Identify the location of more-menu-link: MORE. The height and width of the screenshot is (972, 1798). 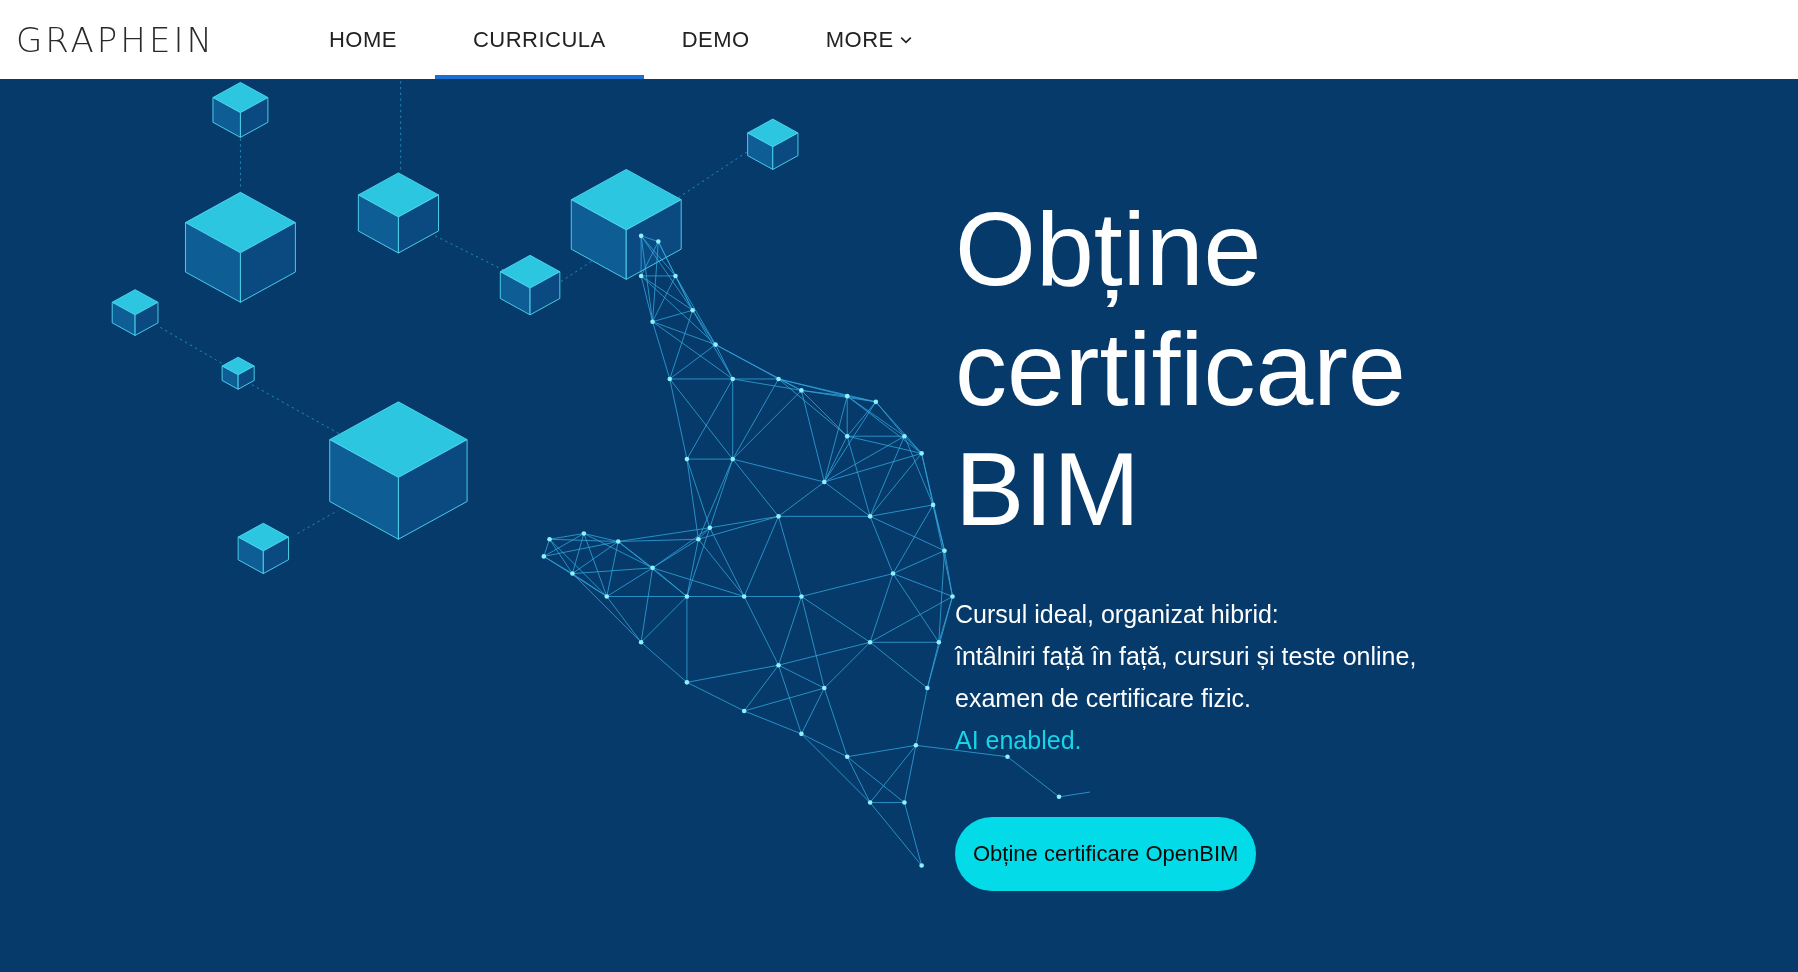
(868, 39).